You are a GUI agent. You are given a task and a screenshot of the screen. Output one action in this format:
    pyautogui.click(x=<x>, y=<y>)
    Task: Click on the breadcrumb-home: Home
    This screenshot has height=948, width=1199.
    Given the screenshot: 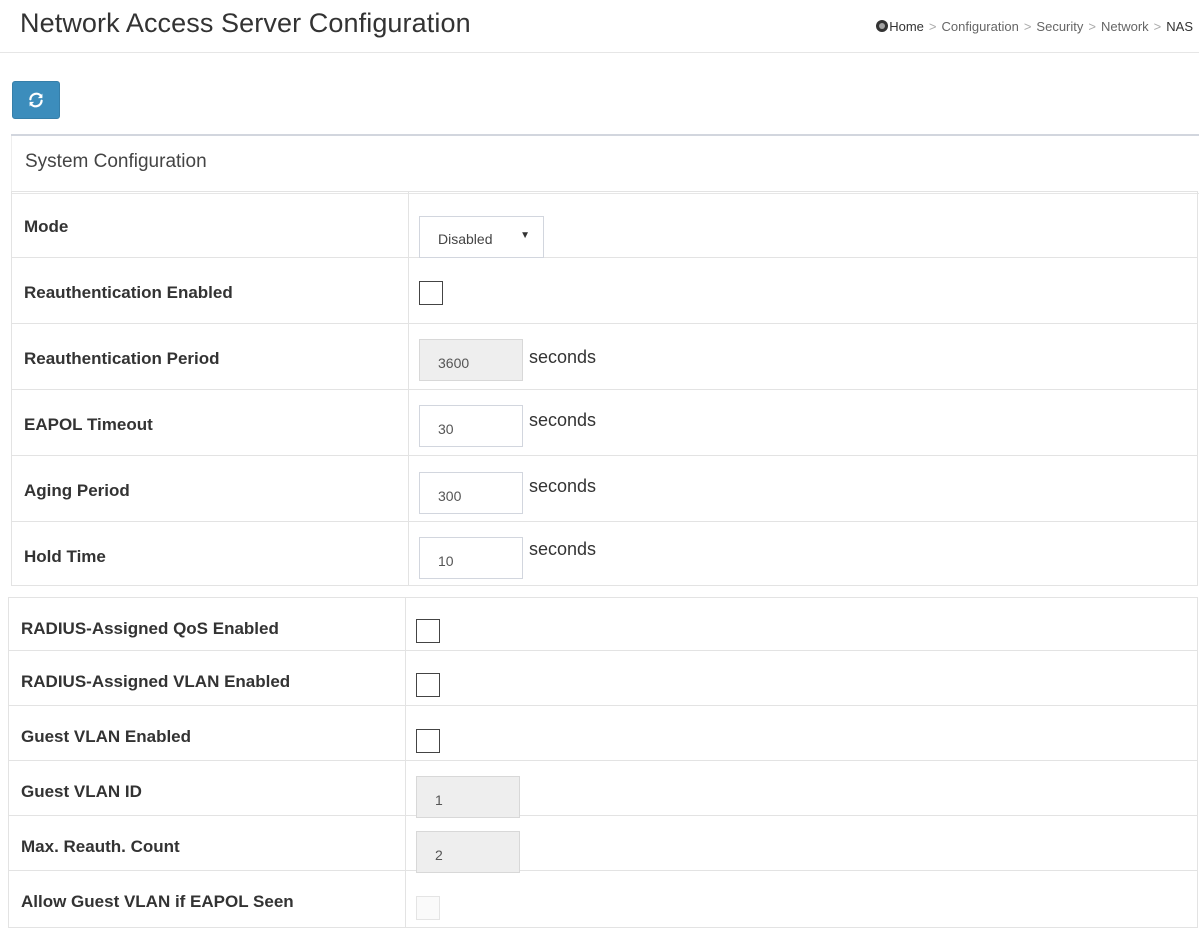 What is the action you would take?
    pyautogui.click(x=906, y=26)
    